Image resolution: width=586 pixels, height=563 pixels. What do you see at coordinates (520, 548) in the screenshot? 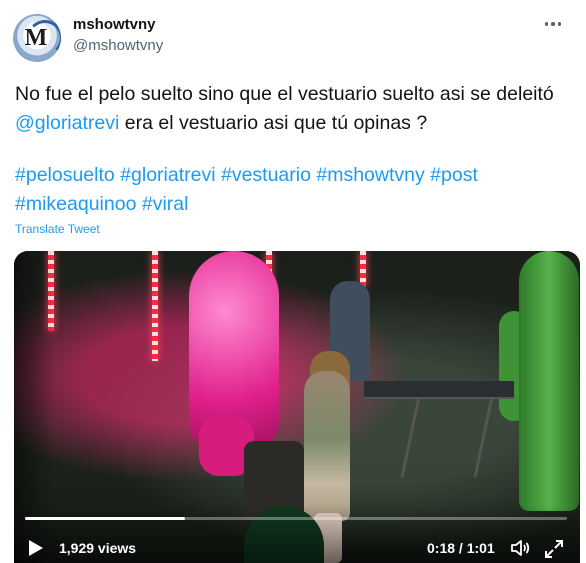
I see `volume-icon` at bounding box center [520, 548].